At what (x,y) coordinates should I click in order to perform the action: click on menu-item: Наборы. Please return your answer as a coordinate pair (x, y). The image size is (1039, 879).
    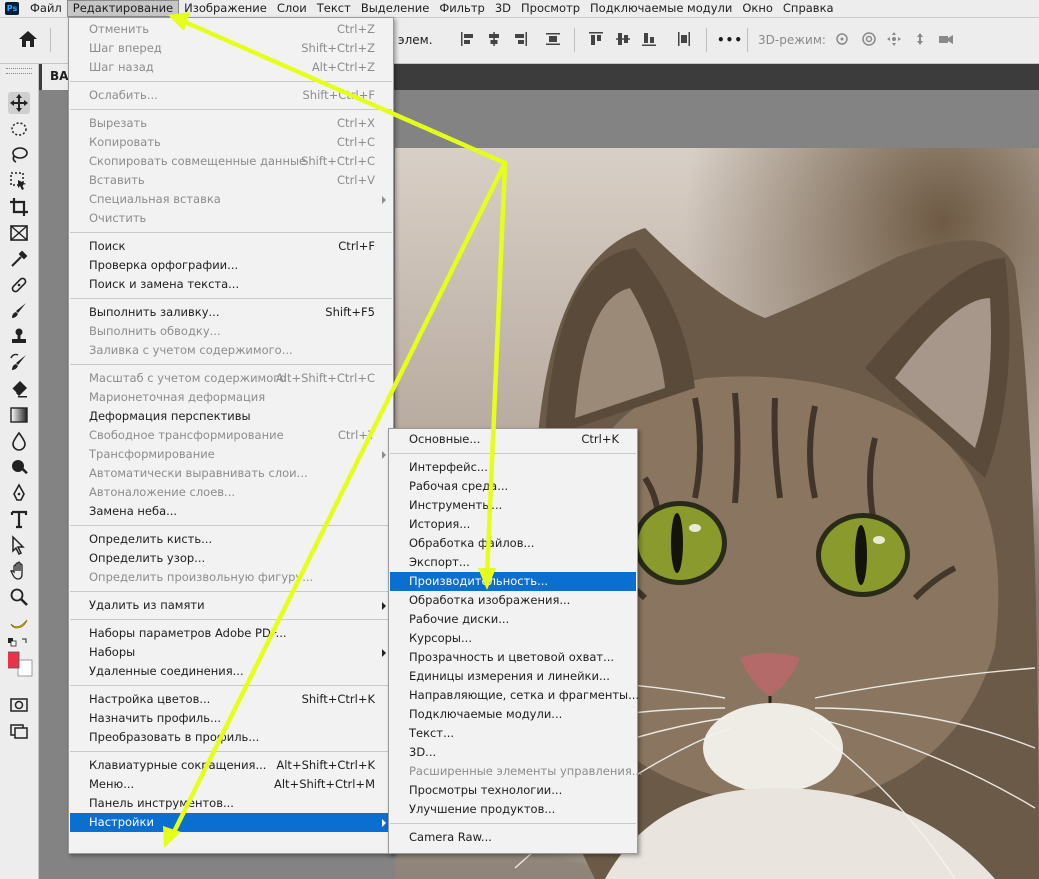
    Looking at the image, I should click on (231, 652).